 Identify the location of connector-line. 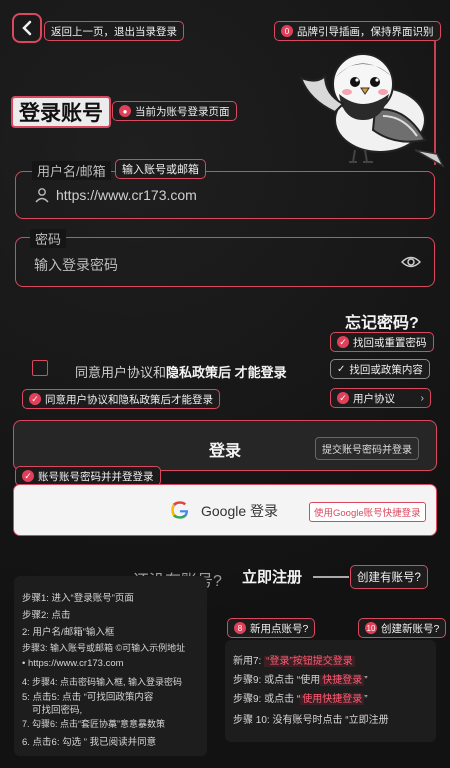
(331, 577).